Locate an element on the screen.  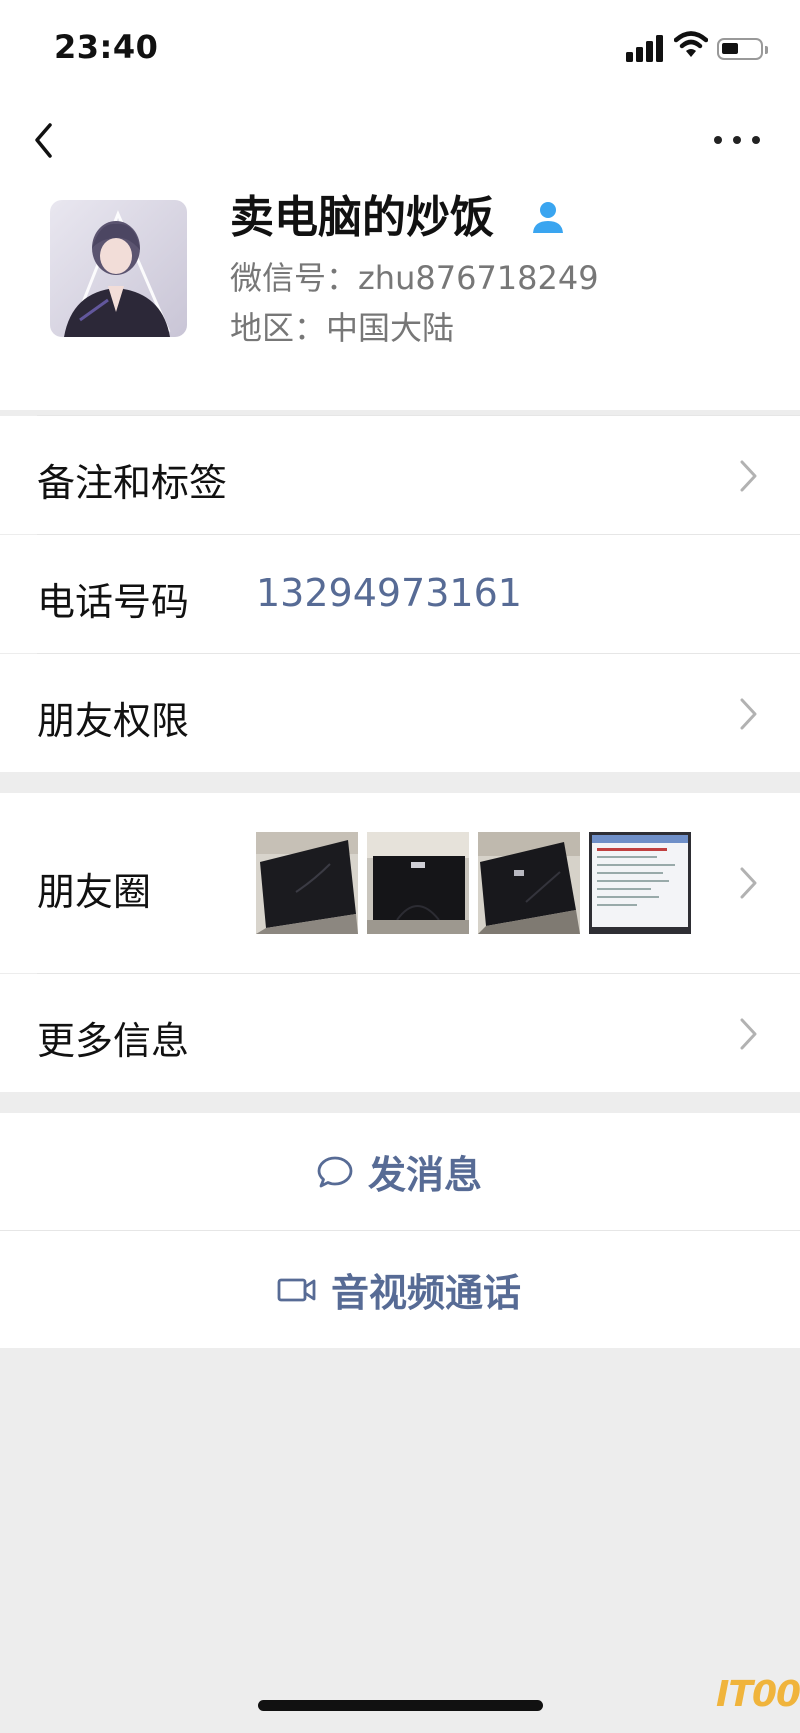
send-message-button: 发消息 is located at coordinates (400, 1171).